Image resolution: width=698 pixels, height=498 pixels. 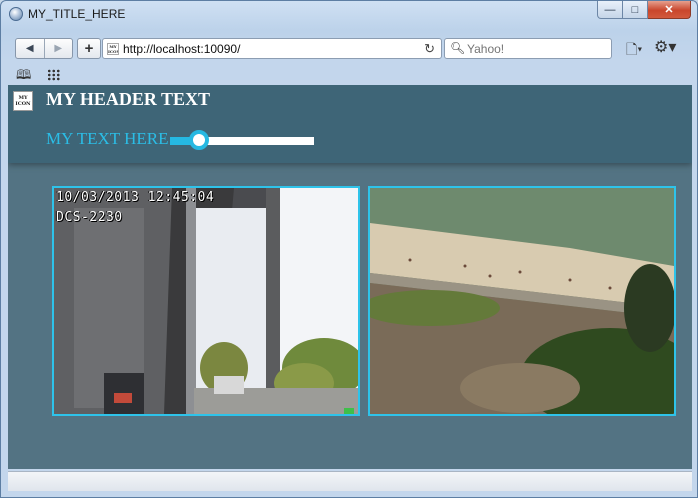 I want to click on my-icon: MY ICON, so click(x=23, y=101).